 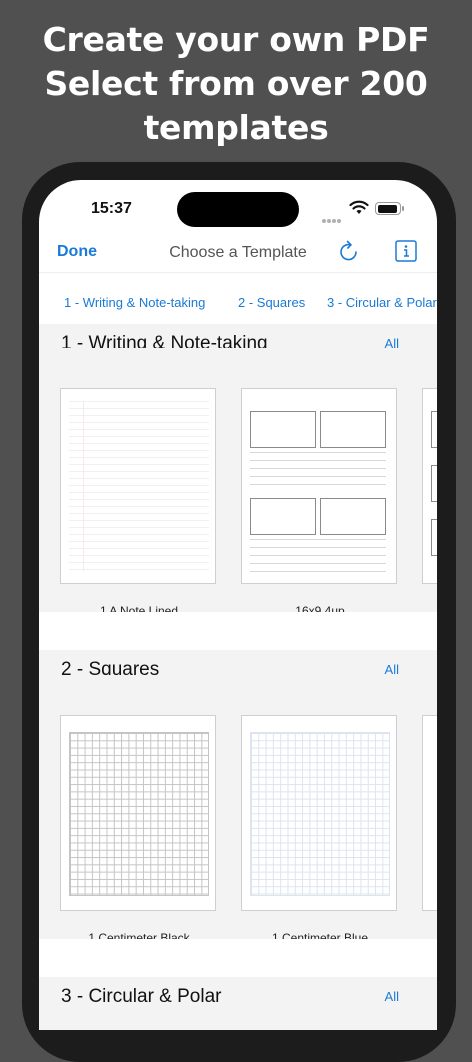 I want to click on margin-line, so click(x=83, y=486).